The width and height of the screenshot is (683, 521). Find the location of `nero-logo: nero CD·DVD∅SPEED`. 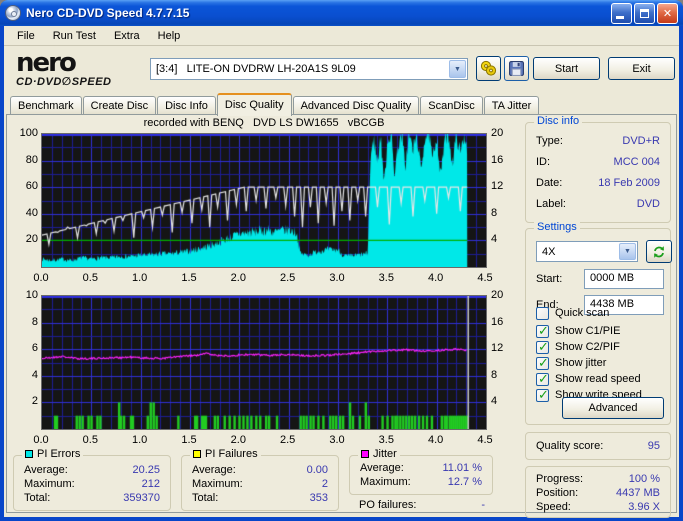

nero-logo: nero CD·DVD∅SPEED is located at coordinates (64, 69).